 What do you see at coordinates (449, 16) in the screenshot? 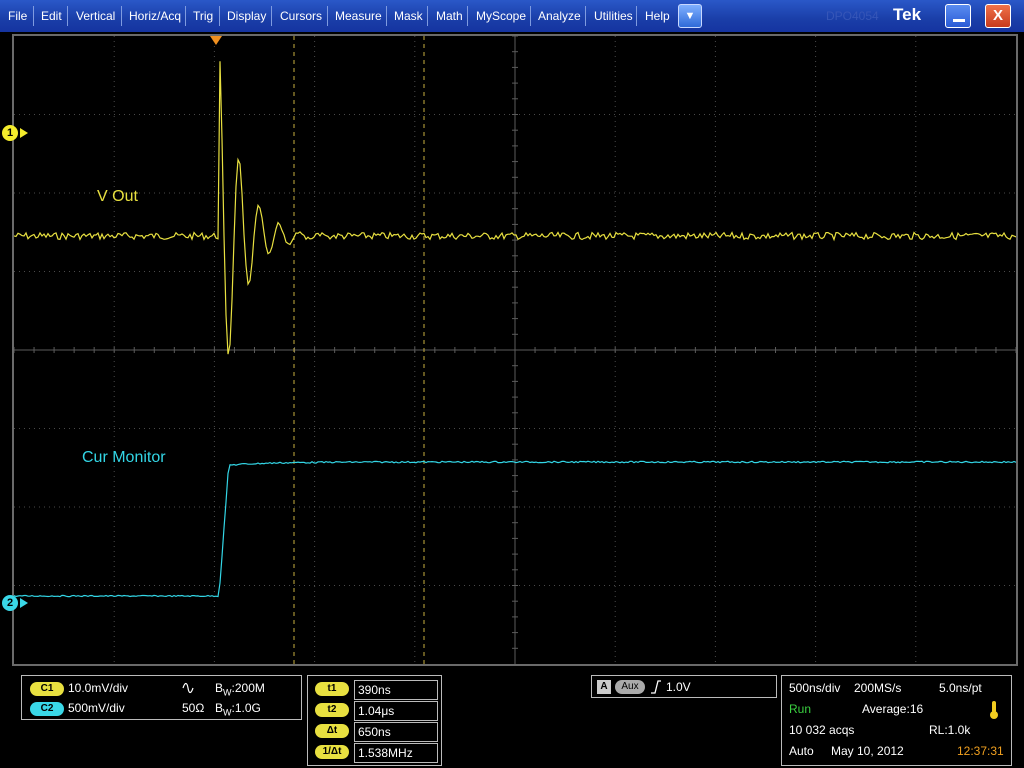
I see `menu-math: Math` at bounding box center [449, 16].